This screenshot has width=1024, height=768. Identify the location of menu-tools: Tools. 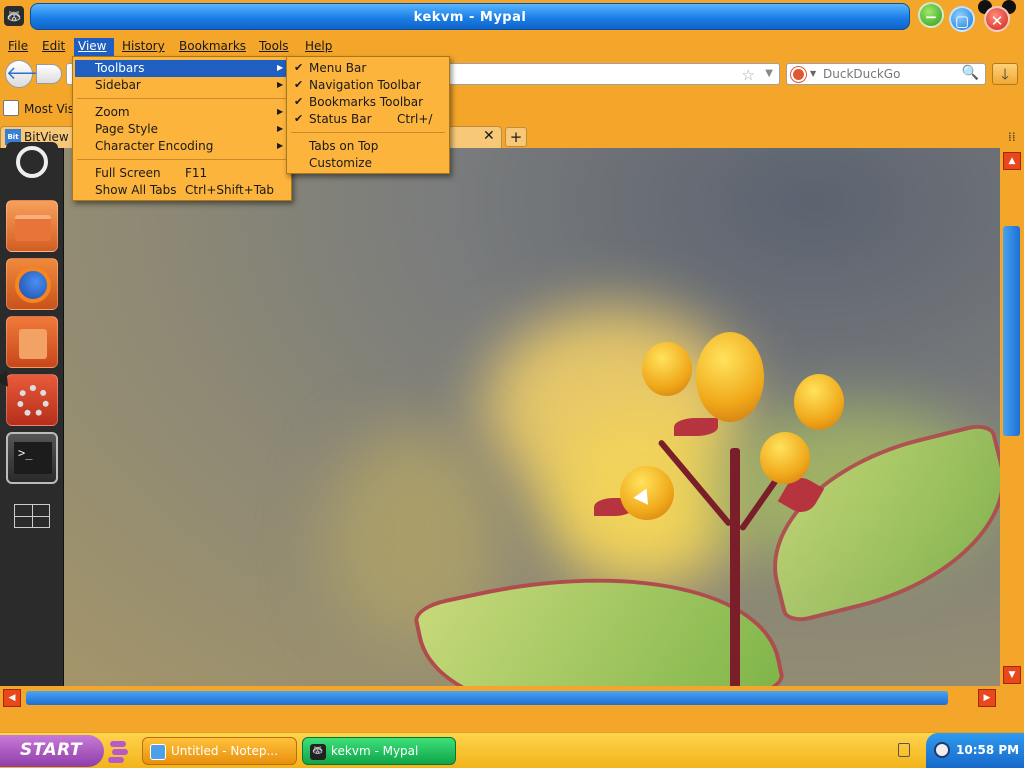
(274, 47).